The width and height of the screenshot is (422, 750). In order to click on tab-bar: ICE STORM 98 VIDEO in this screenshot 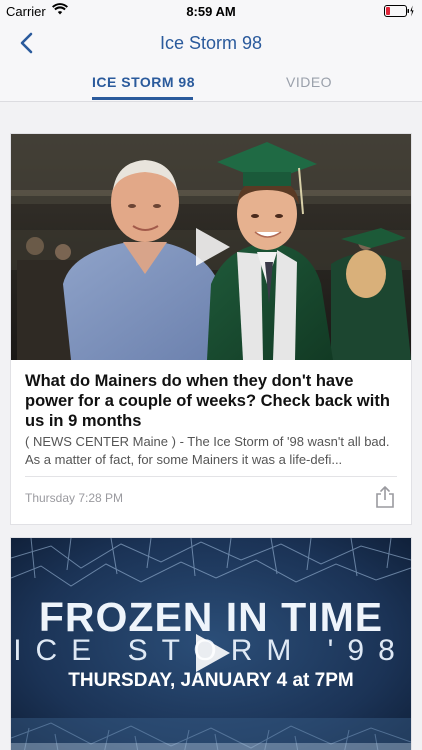, I will do `click(211, 83)`.